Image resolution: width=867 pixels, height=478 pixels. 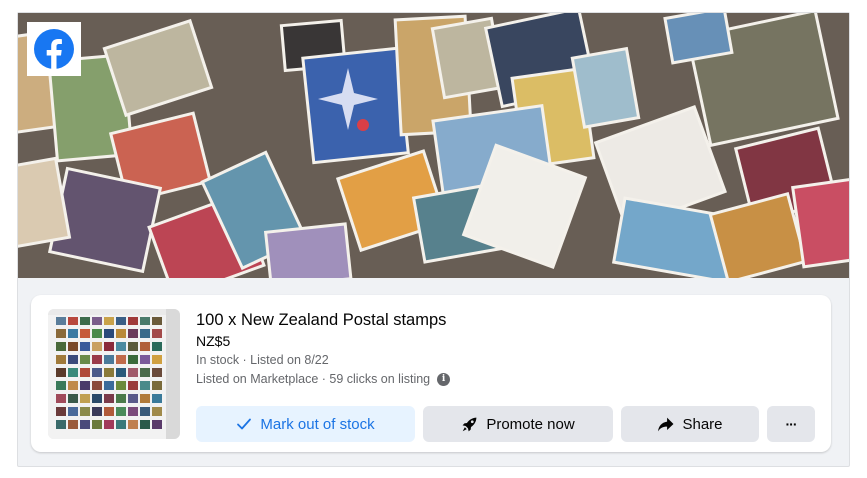 I want to click on more-options-button: ···, so click(x=791, y=424).